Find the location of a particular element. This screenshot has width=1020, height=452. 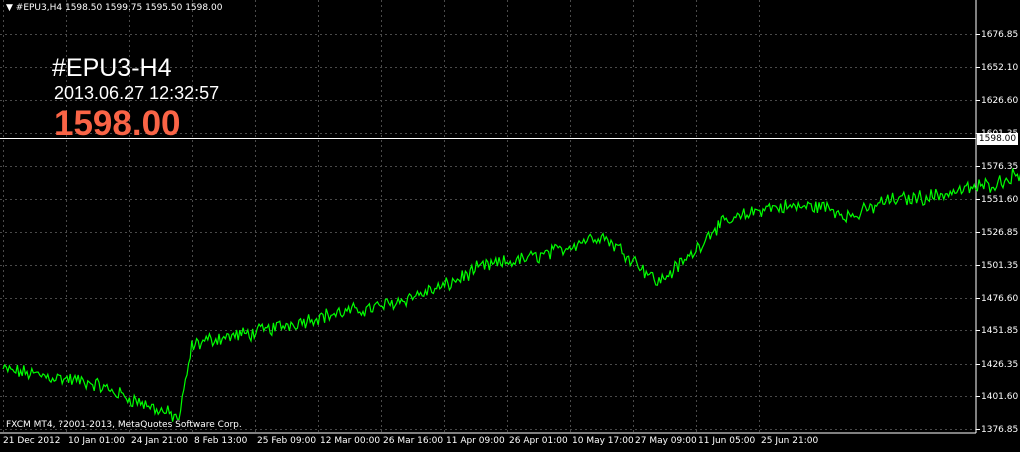

y-tick-label: 1526.85 is located at coordinates (1000, 232).